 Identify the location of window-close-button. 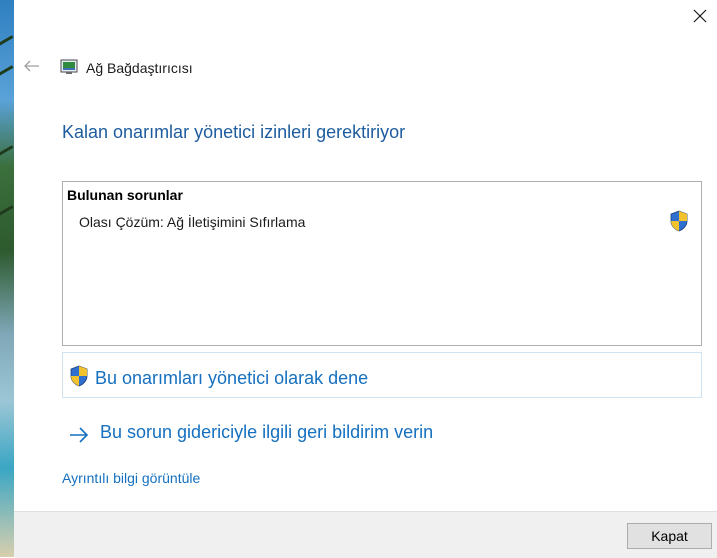
(700, 16).